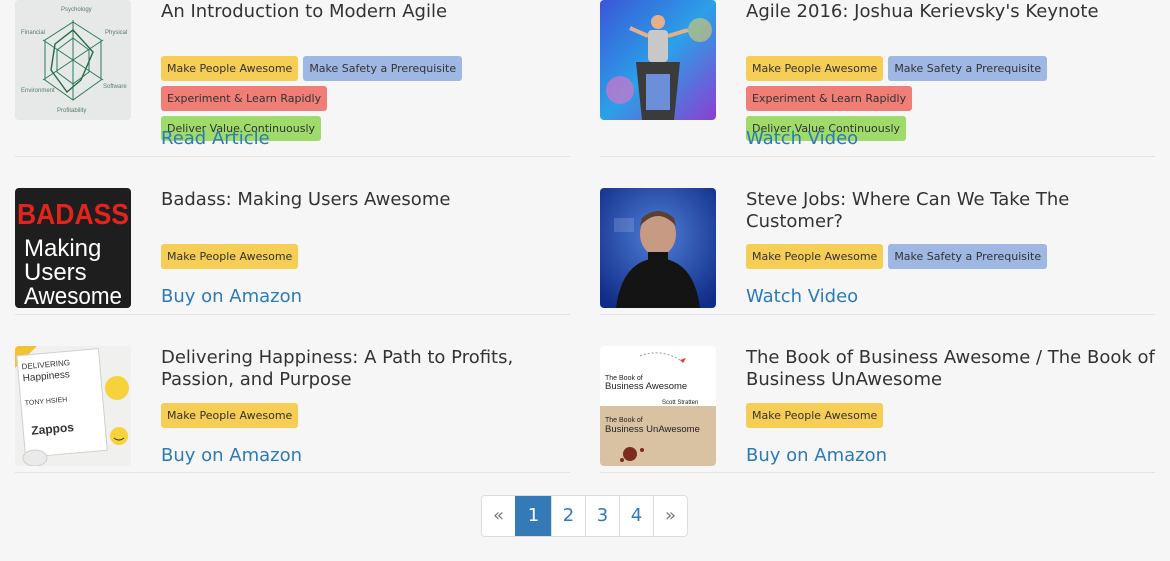  Describe the element at coordinates (624, 420) in the screenshot. I see `cover-text: The Book of` at that location.